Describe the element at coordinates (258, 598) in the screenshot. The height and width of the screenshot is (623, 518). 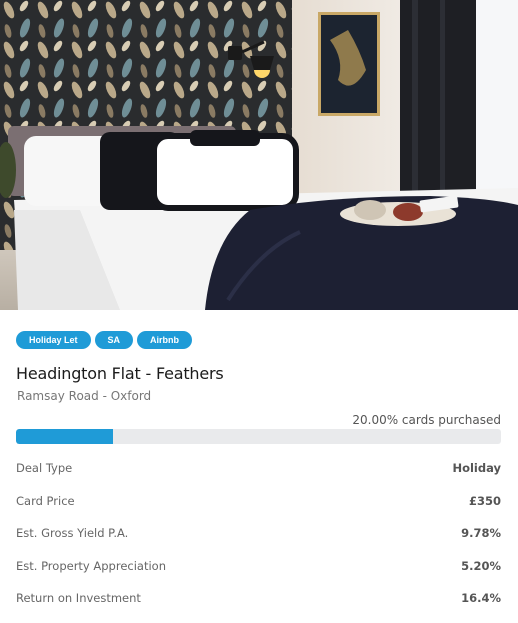
I see `detail-row-roi: Return on Investment 16.4%` at that location.